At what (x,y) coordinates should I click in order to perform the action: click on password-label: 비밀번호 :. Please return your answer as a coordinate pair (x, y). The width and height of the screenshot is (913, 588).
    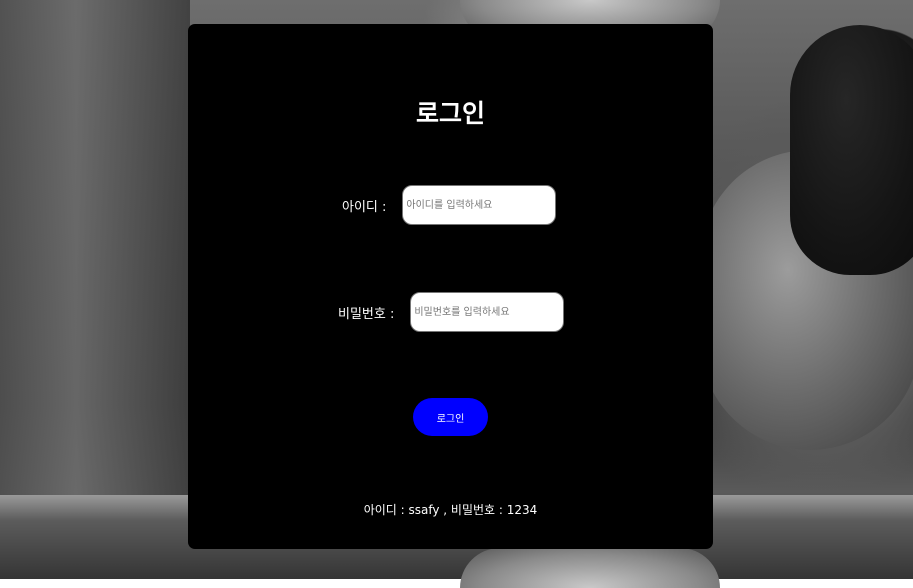
    Looking at the image, I should click on (366, 314).